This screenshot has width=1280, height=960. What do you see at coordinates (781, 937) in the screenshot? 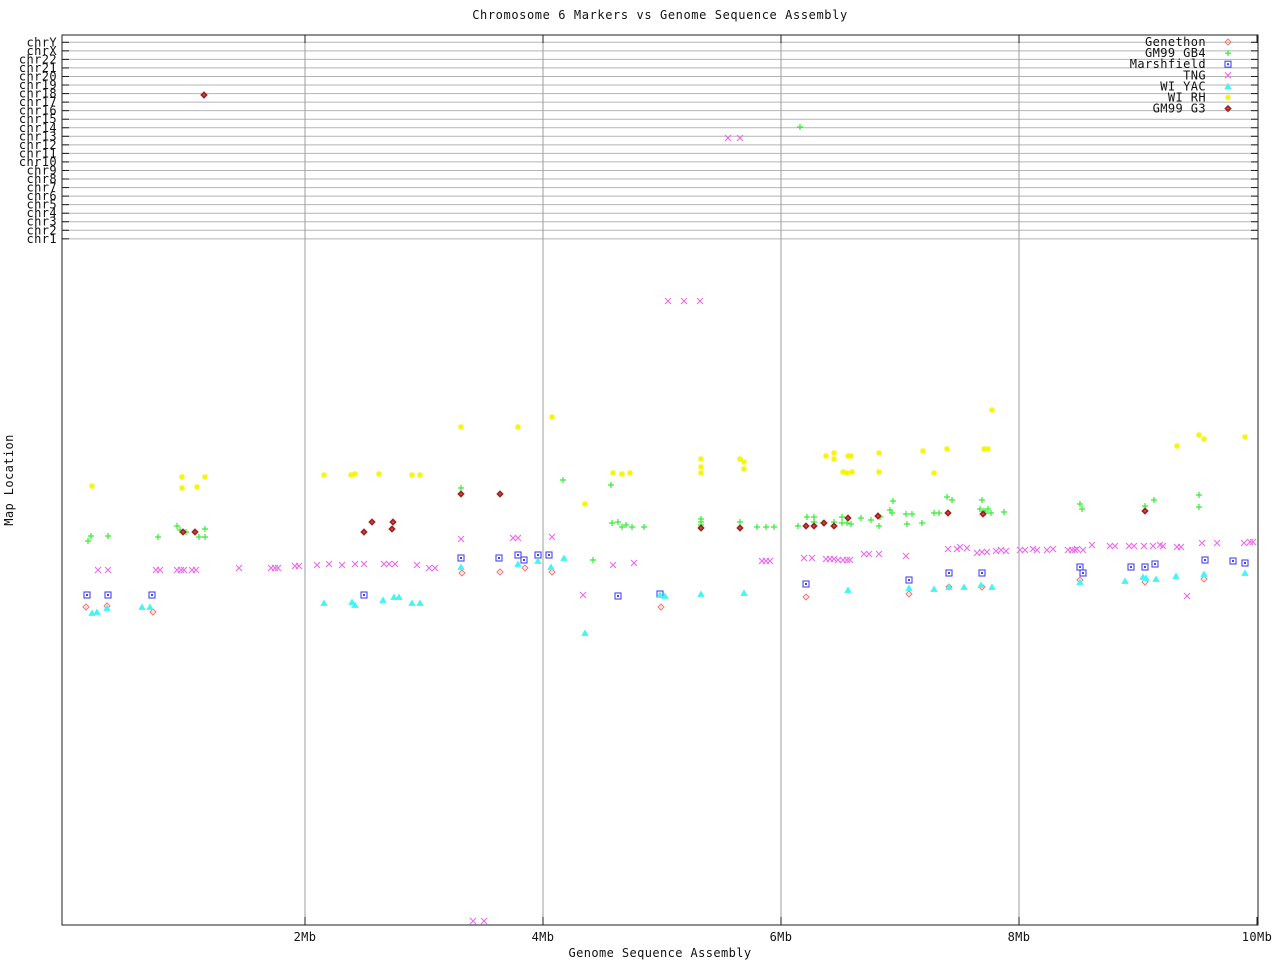
I see `x-tick-label: 6Mb` at bounding box center [781, 937].